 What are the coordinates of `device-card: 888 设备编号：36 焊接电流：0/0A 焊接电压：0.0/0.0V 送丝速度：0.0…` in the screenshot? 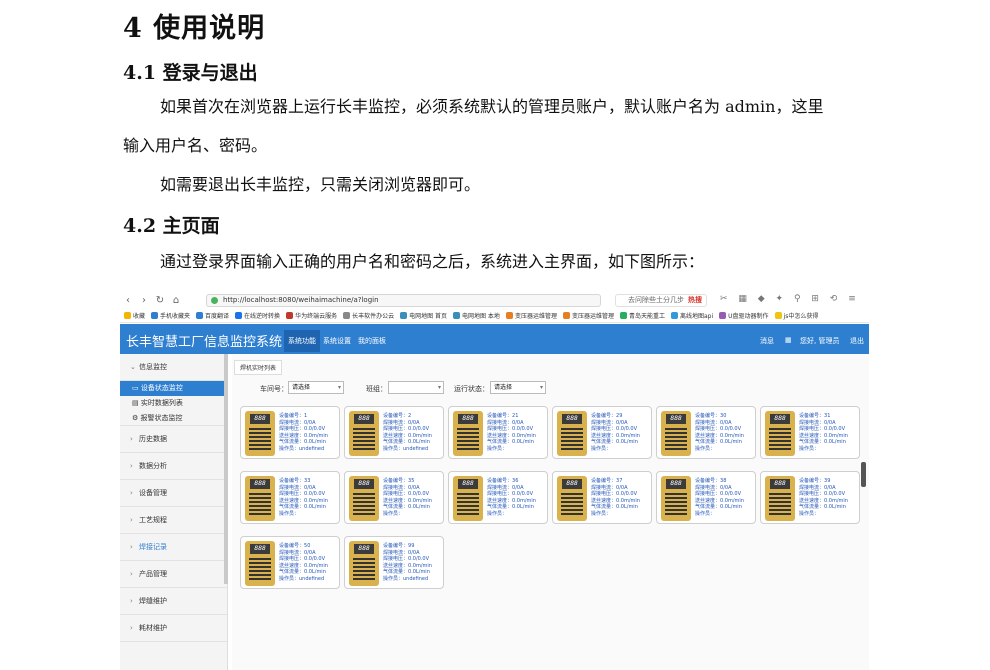 It's located at (498, 497).